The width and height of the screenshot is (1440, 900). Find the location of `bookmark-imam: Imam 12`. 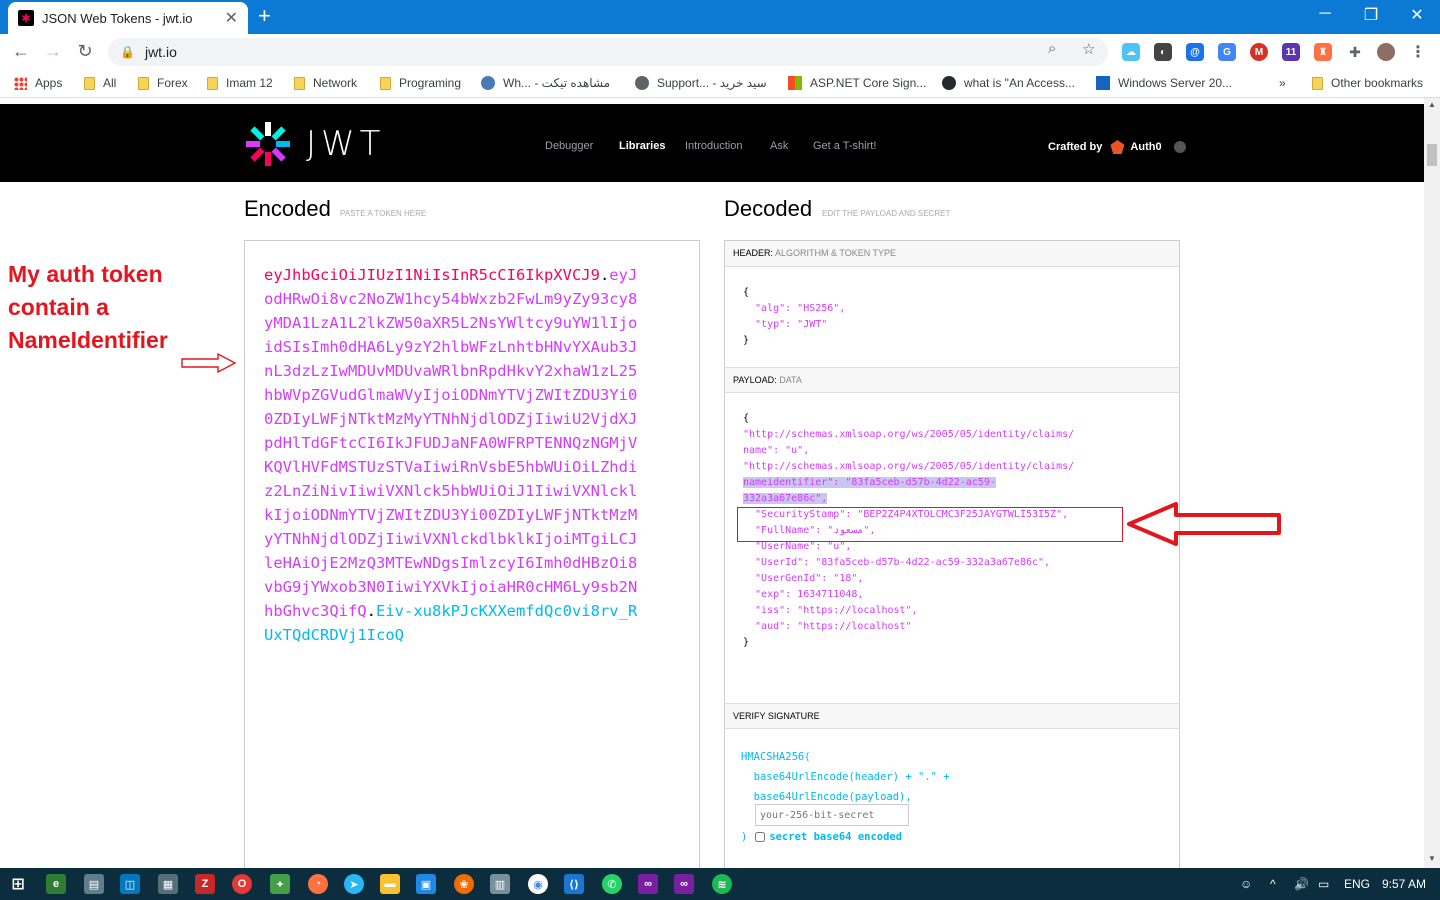

bookmark-imam: Imam 12 is located at coordinates (240, 83).